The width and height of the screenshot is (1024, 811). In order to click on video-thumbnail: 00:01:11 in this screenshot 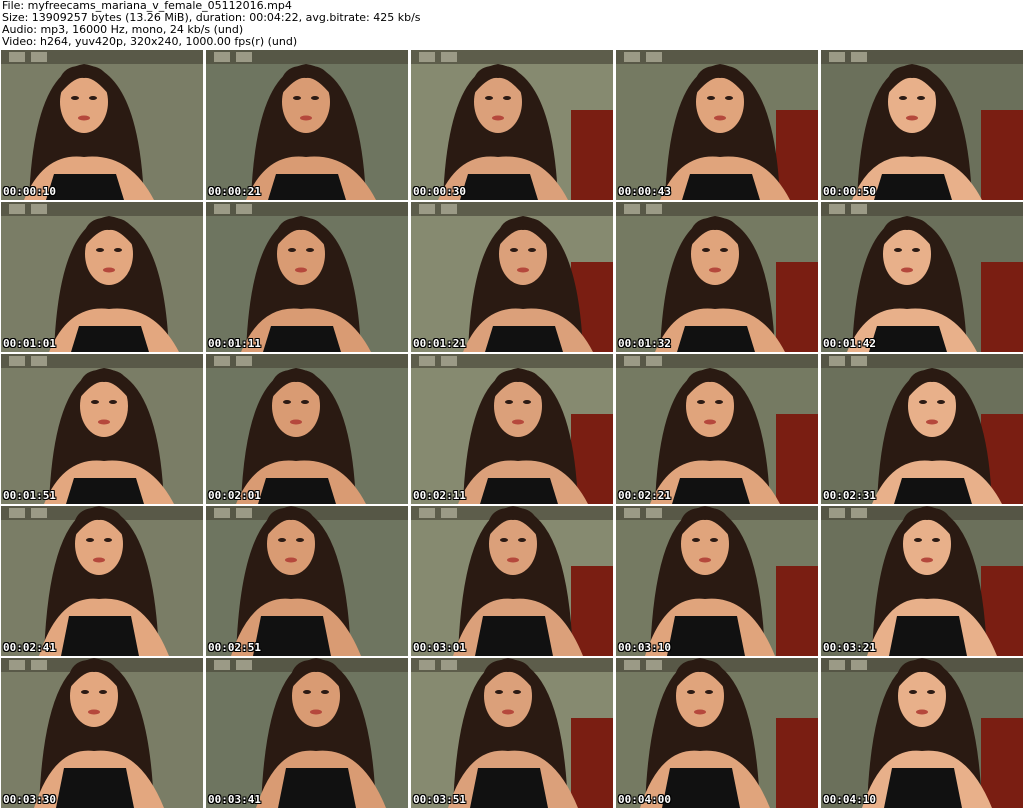, I will do `click(307, 277)`.